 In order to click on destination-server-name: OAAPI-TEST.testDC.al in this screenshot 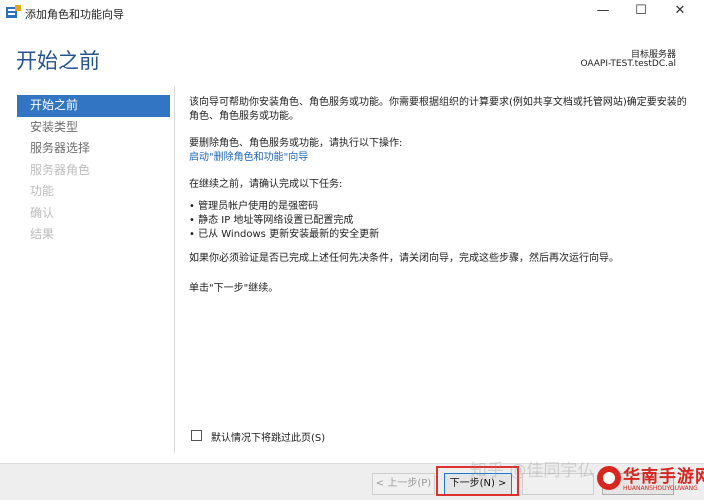, I will do `click(628, 64)`.